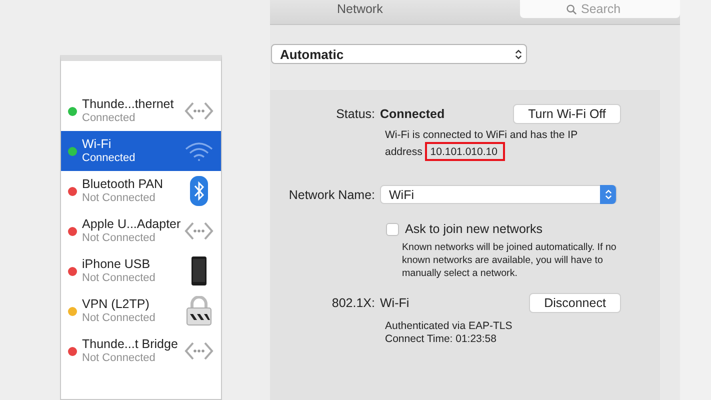 This screenshot has height=400, width=711. I want to click on service-item: Thunde...t Bridge Not Connected, so click(141, 351).